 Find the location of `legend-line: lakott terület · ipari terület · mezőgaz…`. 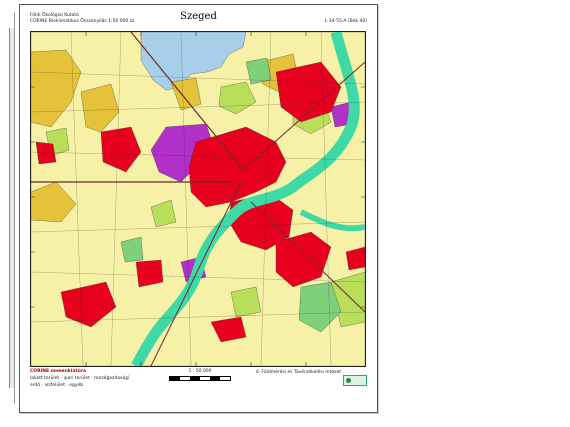

legend-line: lakott terület · ipari terület · mezőgaz… is located at coordinates (80, 378).